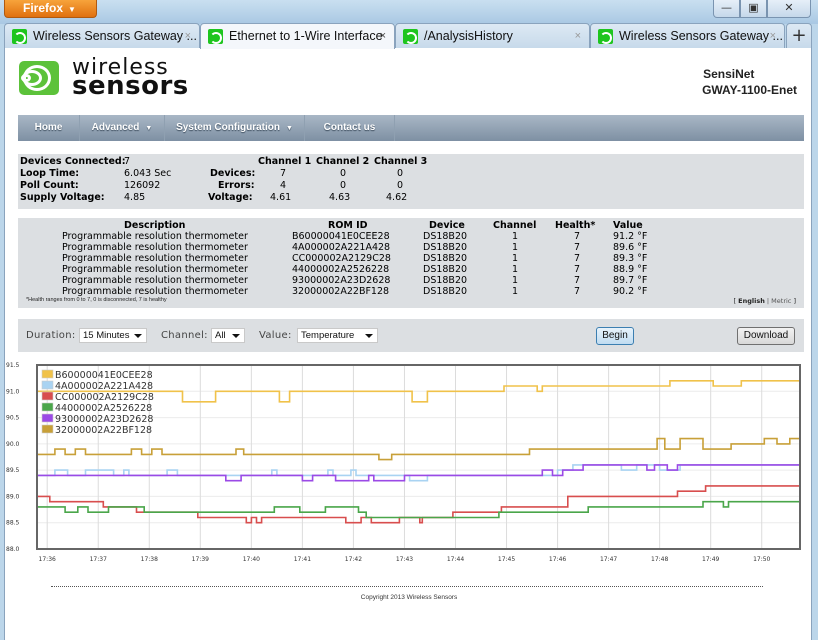  I want to click on duration-select: 15 Minutes, so click(113, 335).